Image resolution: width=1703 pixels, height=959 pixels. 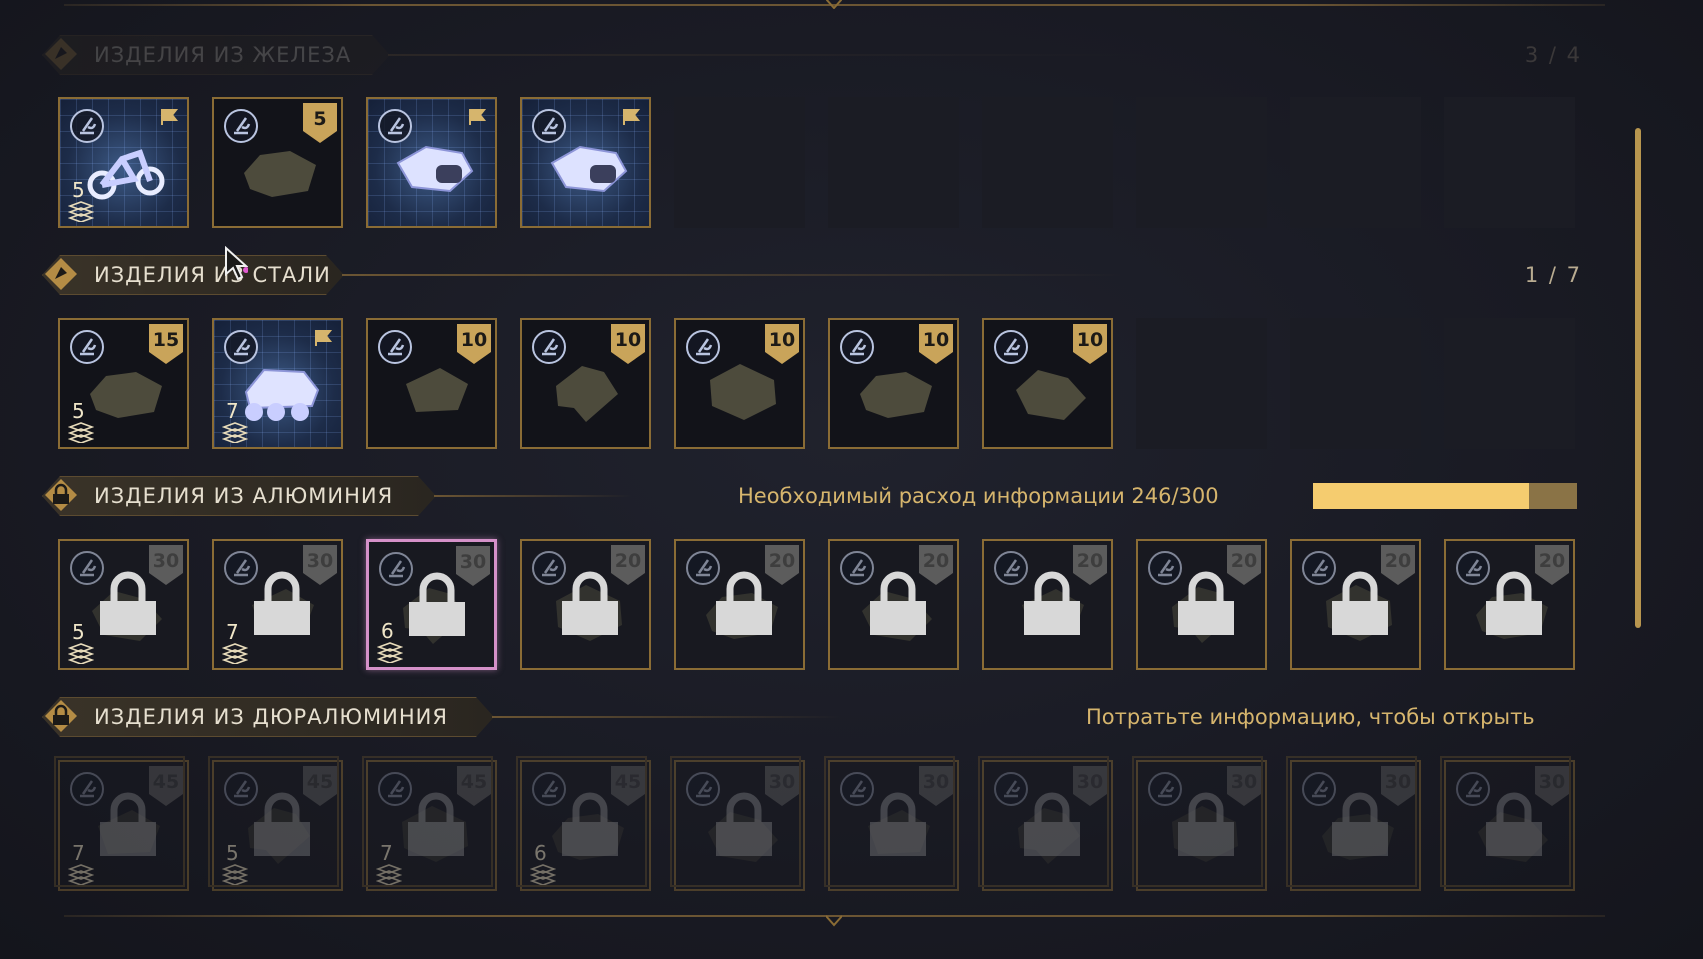 I want to click on locked-blueprint-tile: 45 6, so click(x=583, y=823).